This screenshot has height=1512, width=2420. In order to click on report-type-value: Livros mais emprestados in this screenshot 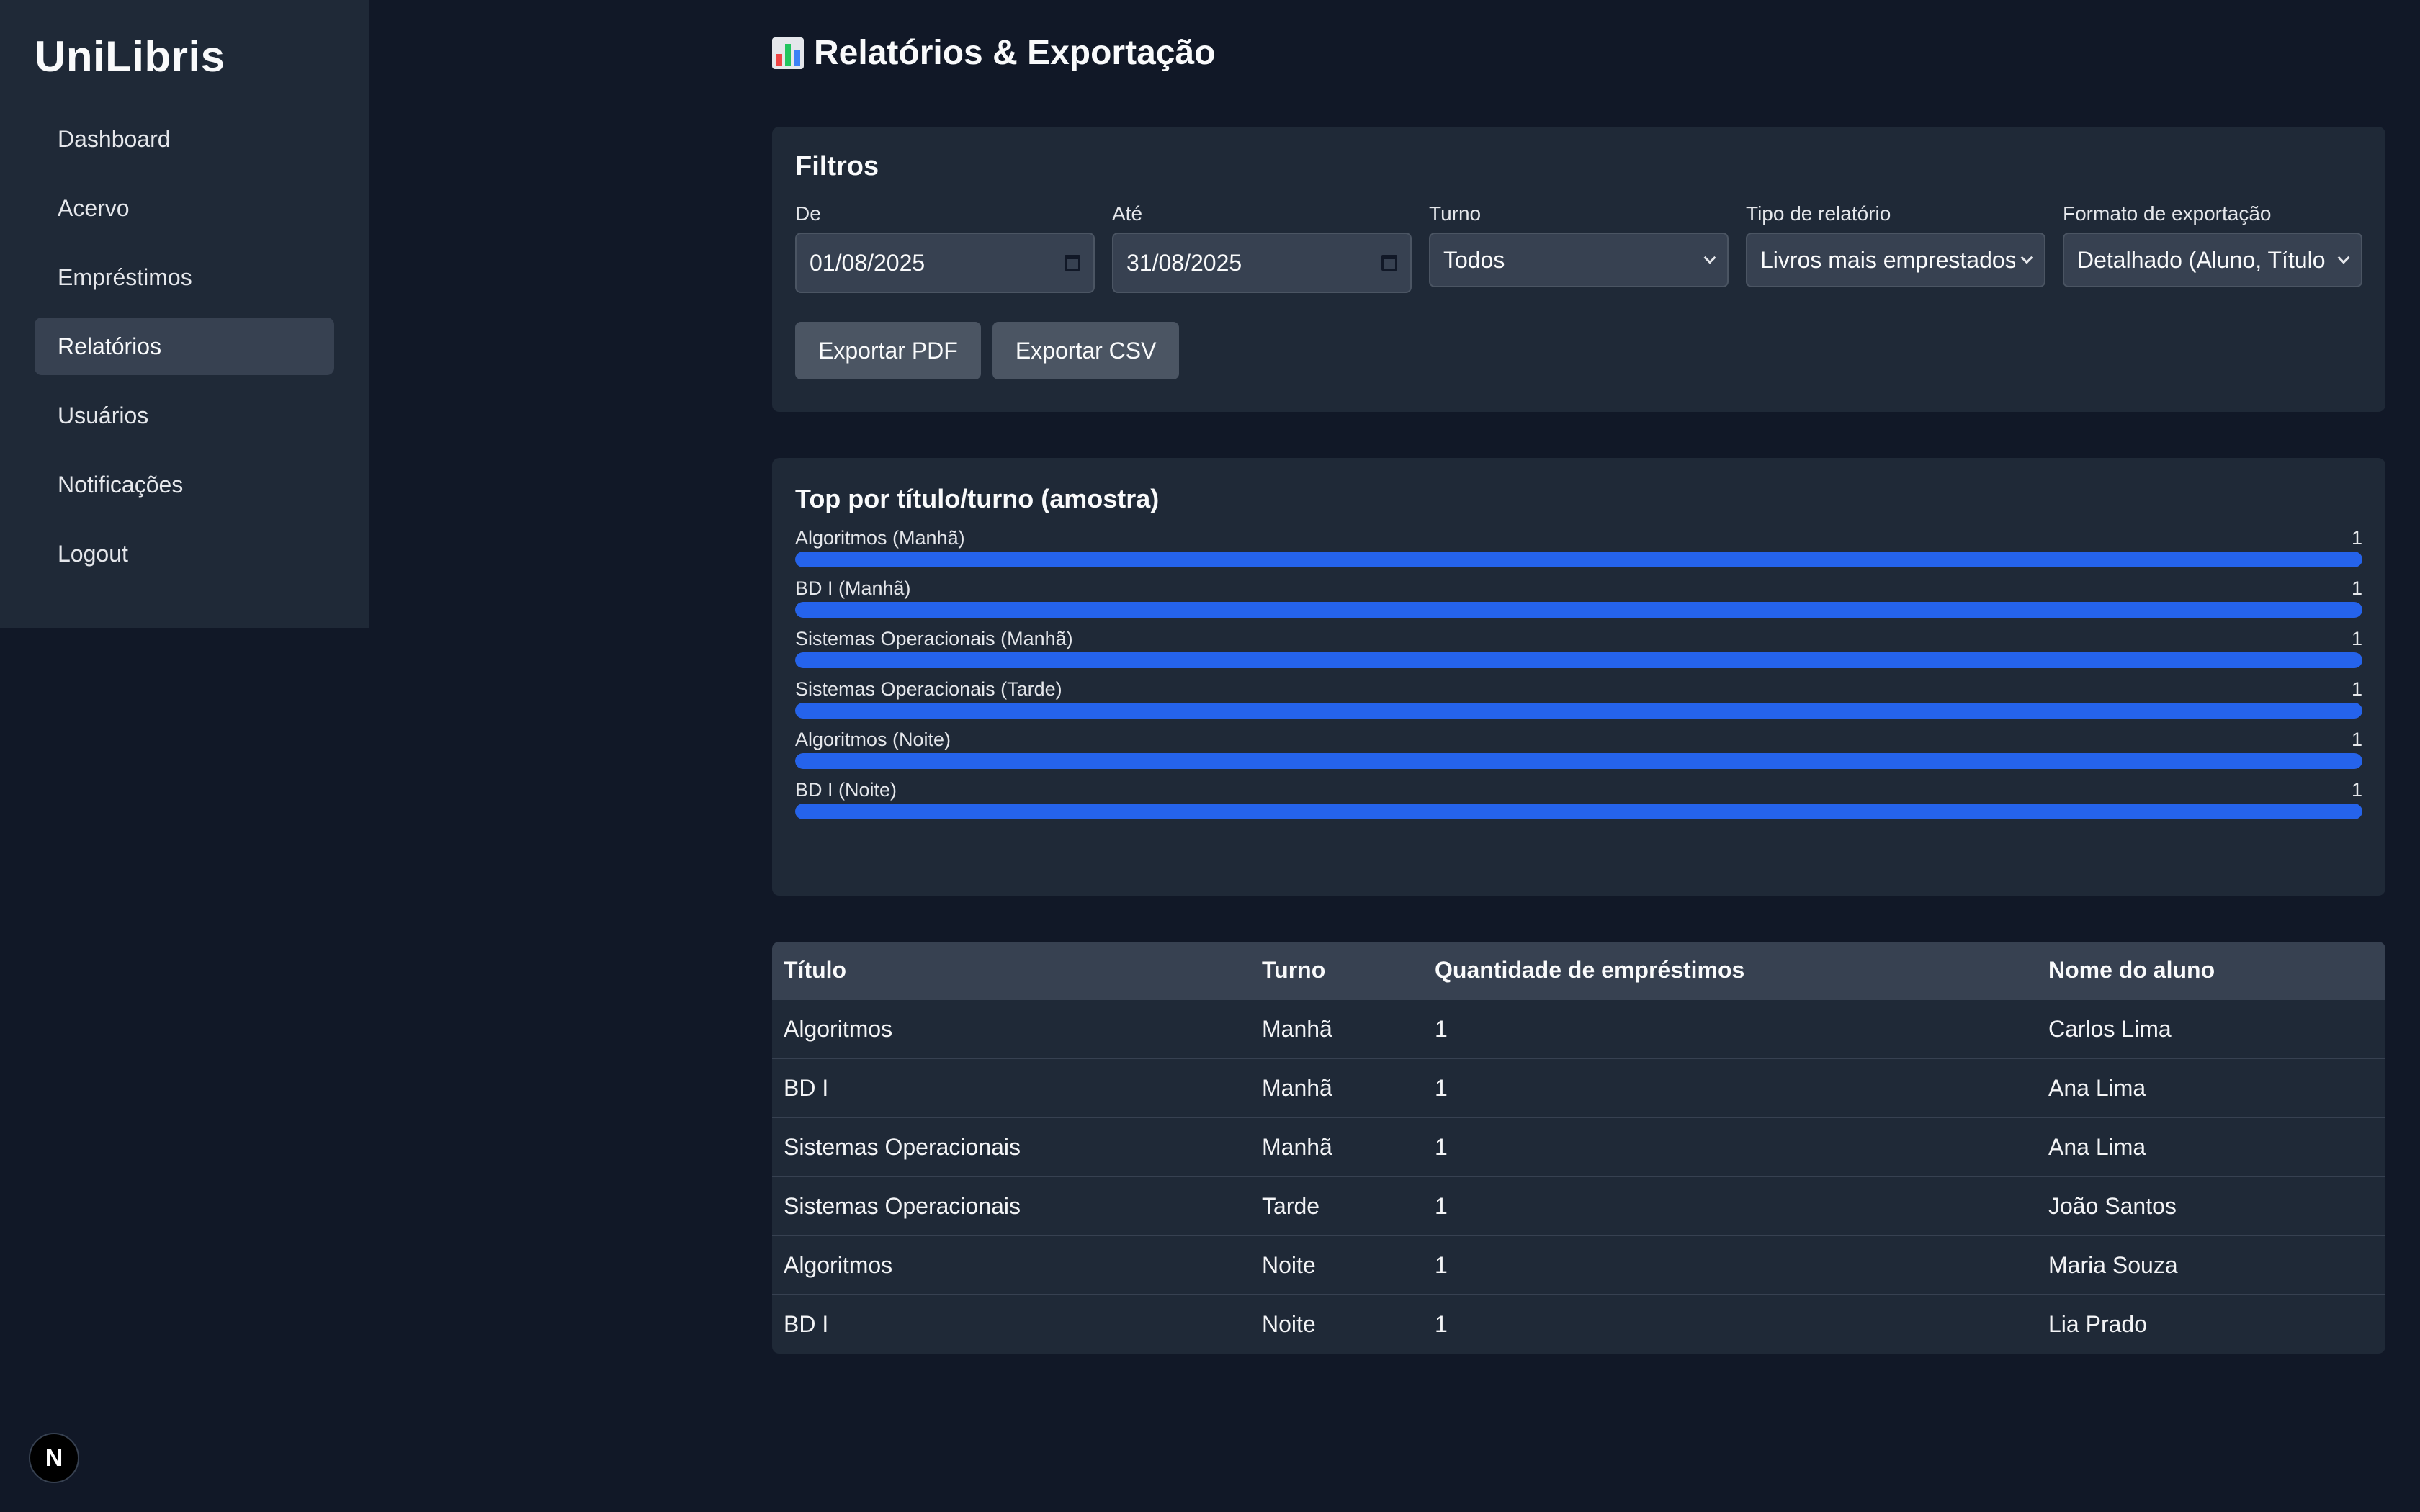, I will do `click(1887, 259)`.